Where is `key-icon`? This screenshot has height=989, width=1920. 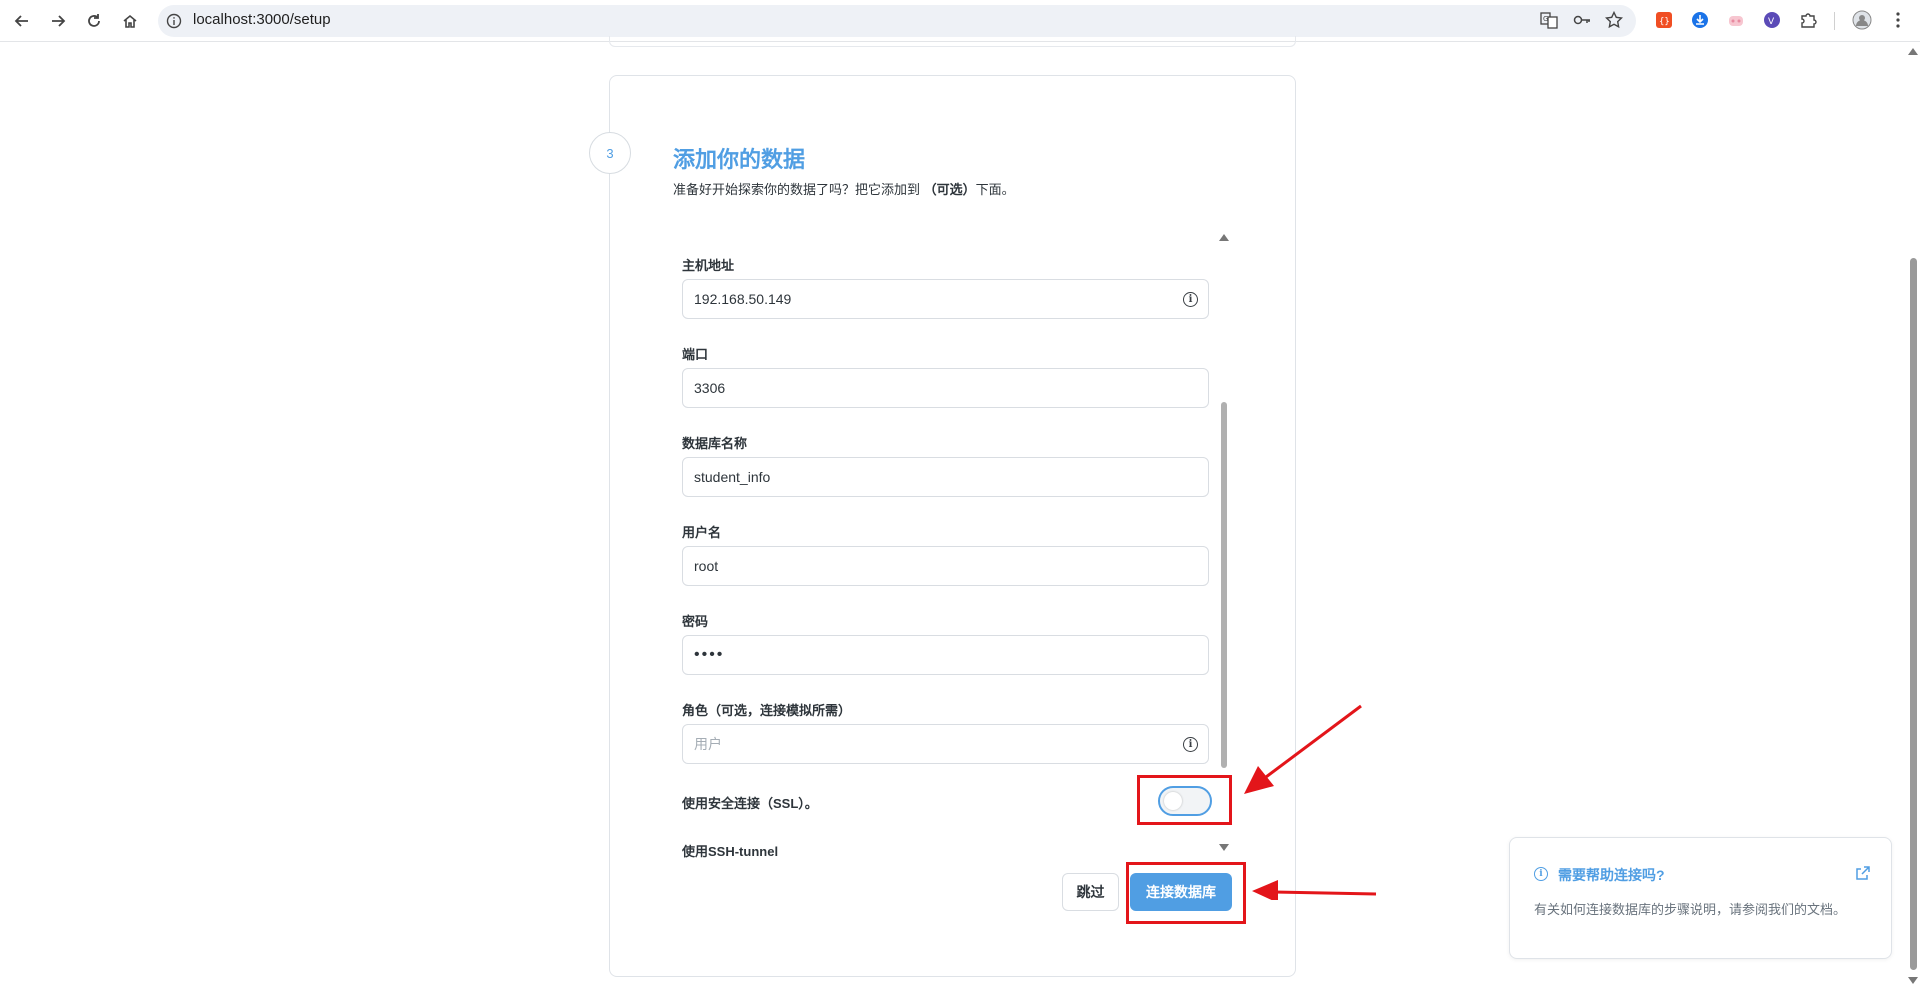
key-icon is located at coordinates (1582, 20).